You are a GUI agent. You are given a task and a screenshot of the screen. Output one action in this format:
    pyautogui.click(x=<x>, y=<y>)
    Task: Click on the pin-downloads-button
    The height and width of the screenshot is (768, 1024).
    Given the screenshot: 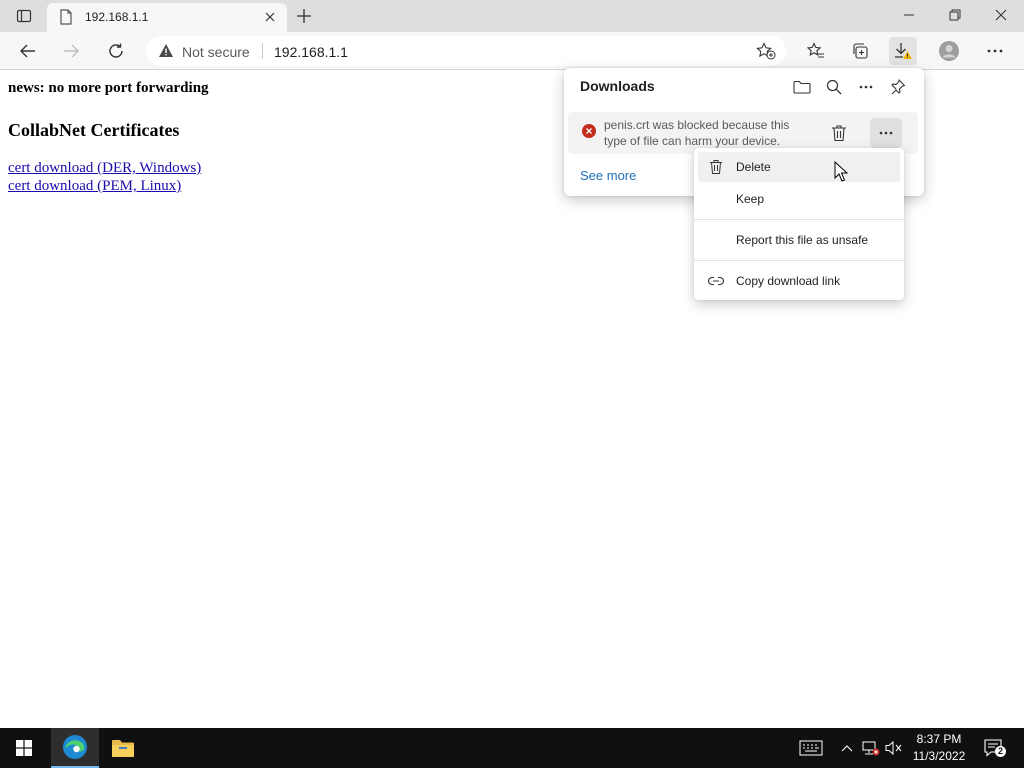 What is the action you would take?
    pyautogui.click(x=898, y=87)
    